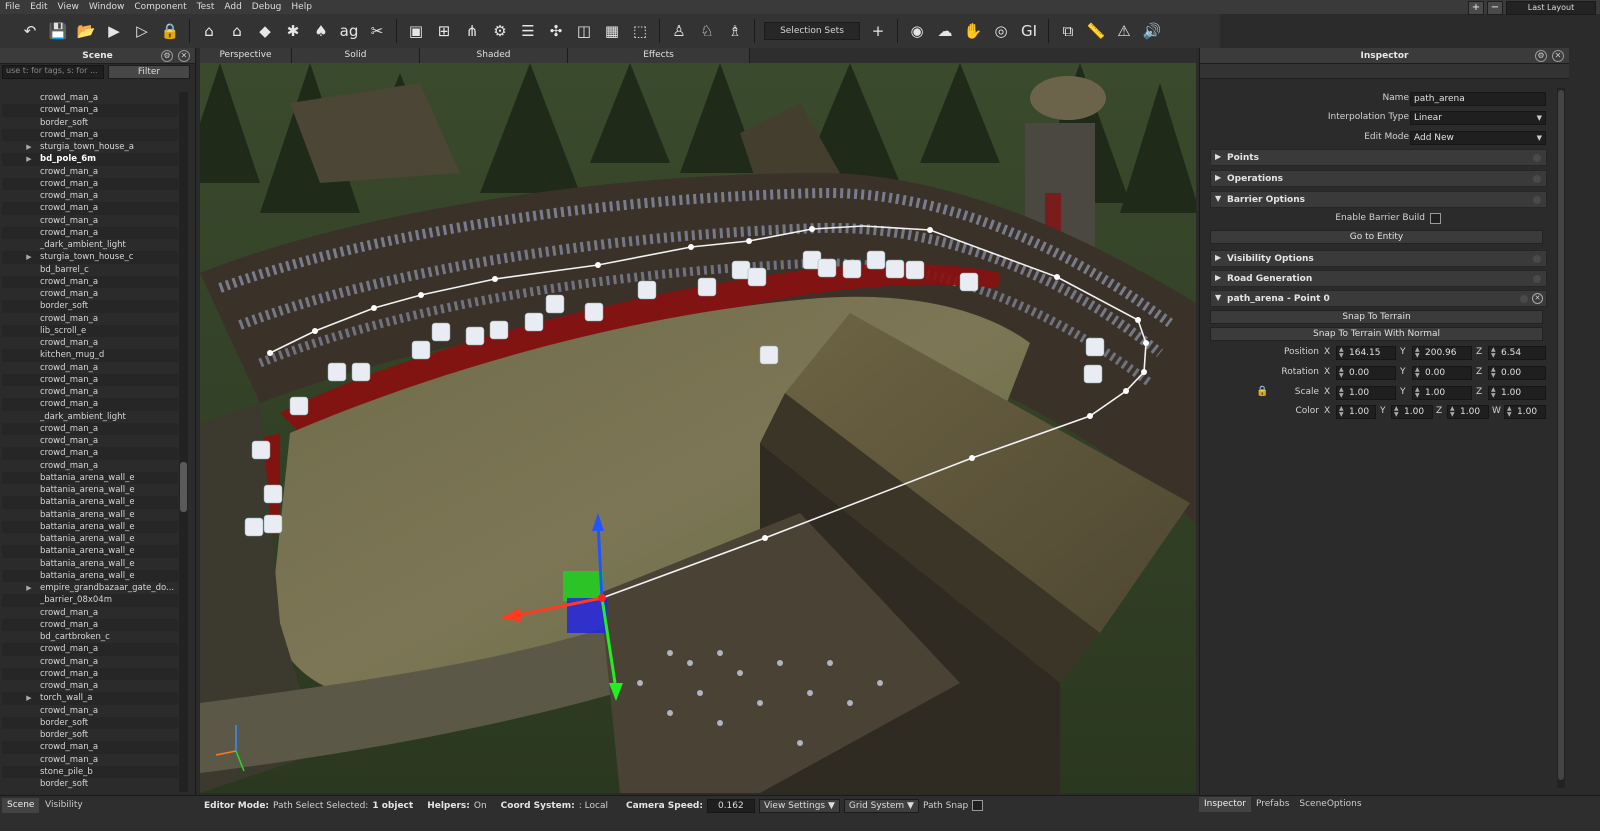 The width and height of the screenshot is (1600, 831). Describe the element at coordinates (265, 31) in the screenshot. I see `rock-icon: ◆` at that location.